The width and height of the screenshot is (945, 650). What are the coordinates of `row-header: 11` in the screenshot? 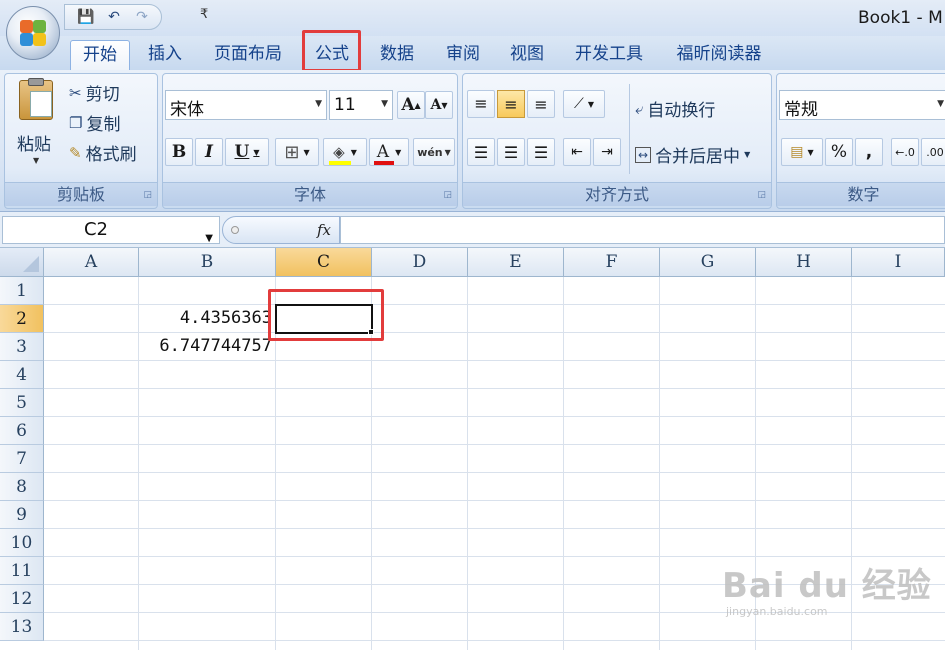 It's located at (22, 571).